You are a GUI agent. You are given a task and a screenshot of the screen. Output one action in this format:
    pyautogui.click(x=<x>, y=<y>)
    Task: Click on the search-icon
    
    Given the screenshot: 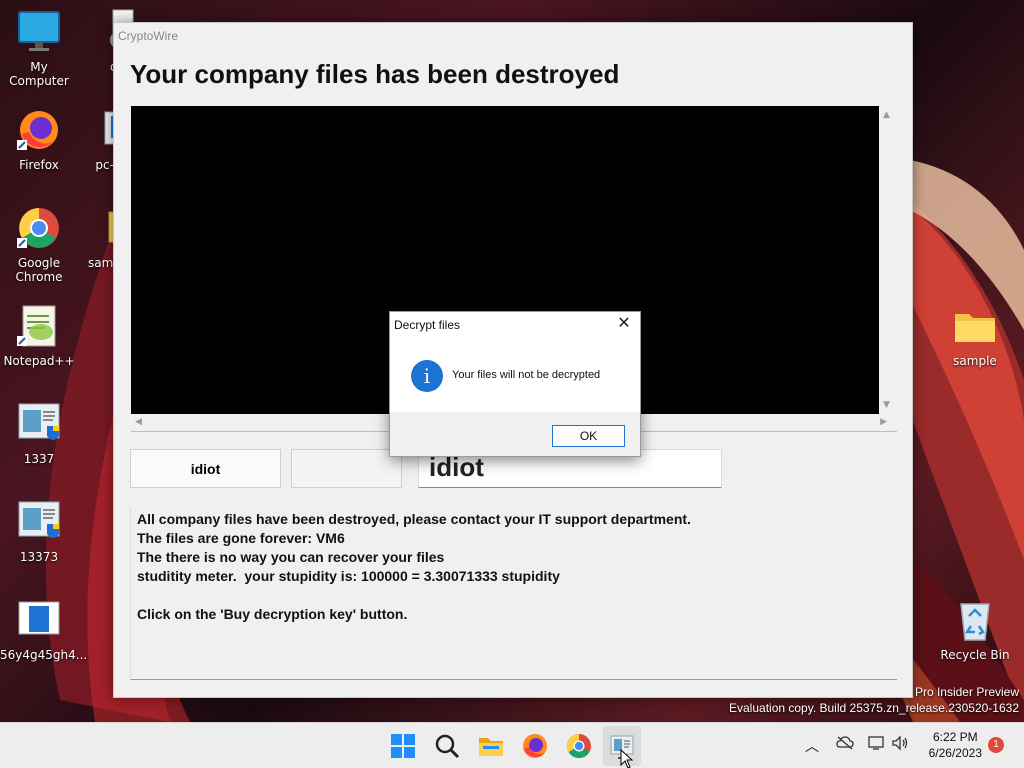 What is the action you would take?
    pyautogui.click(x=447, y=746)
    